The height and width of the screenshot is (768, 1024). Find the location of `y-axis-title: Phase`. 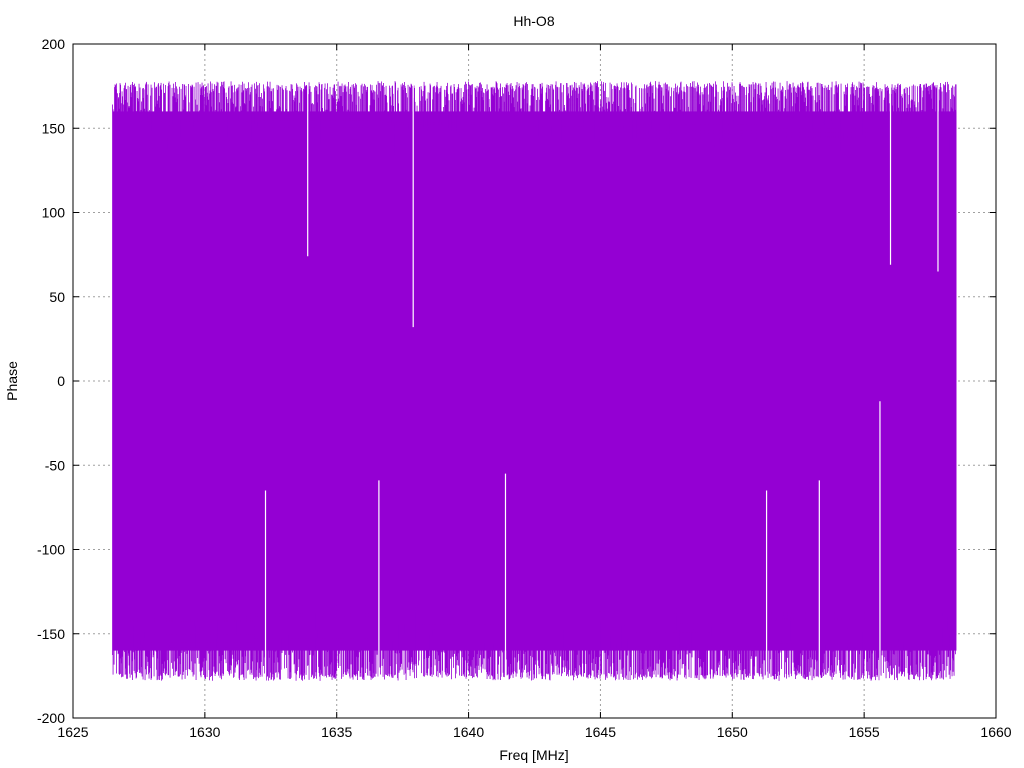

y-axis-title: Phase is located at coordinates (12, 381).